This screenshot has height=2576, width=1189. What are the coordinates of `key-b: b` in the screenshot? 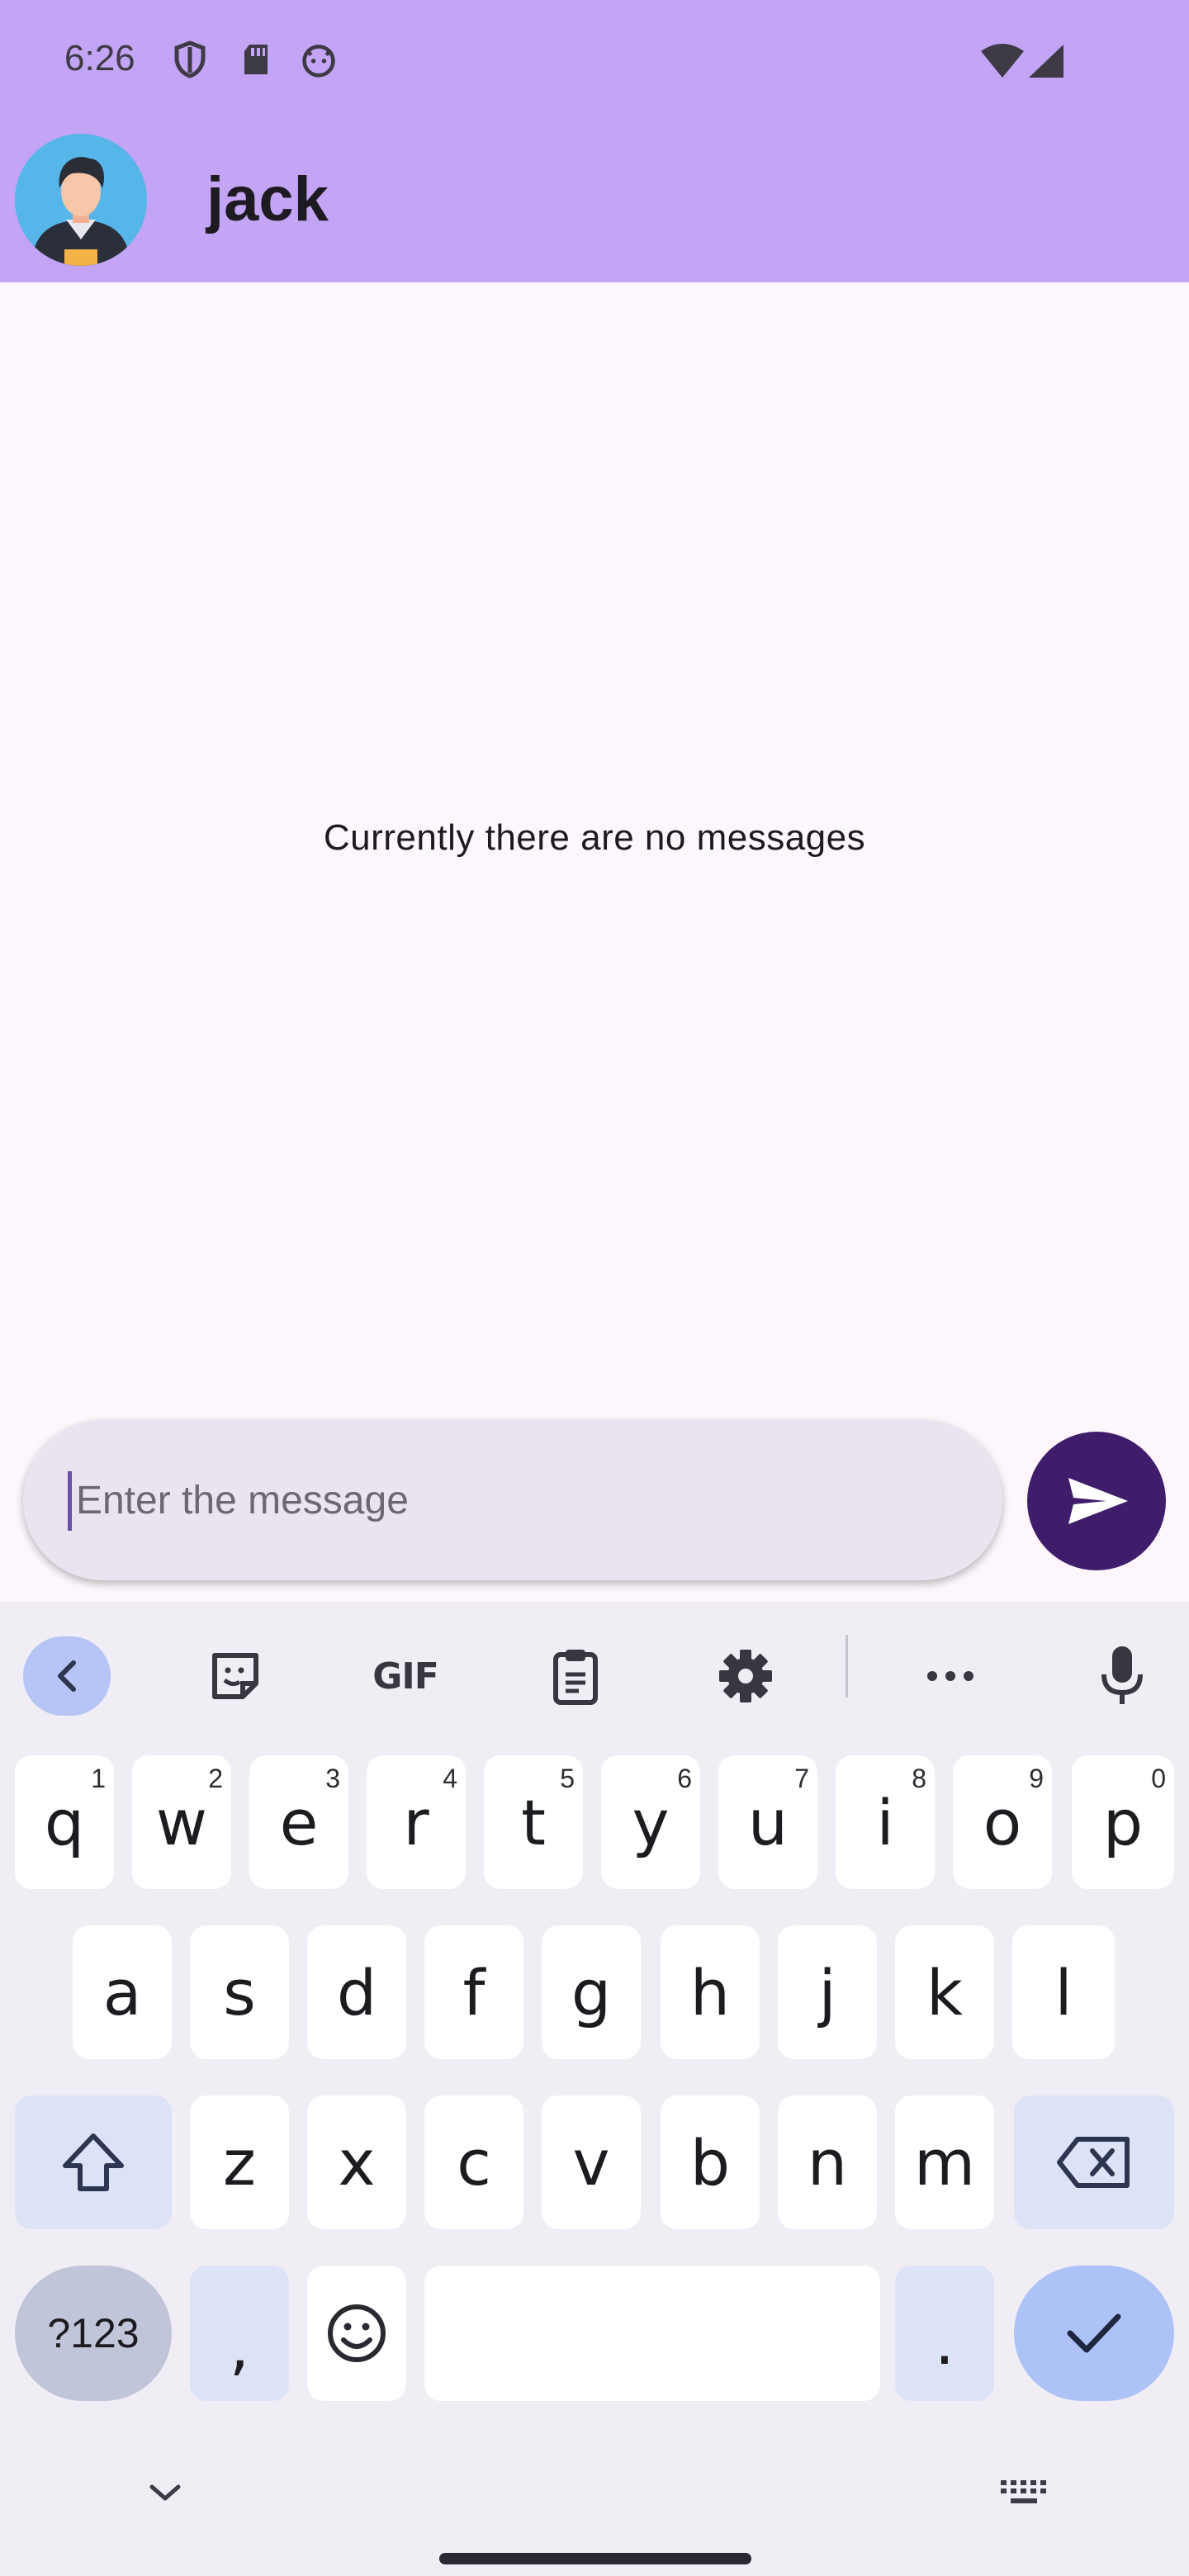 It's located at (710, 2162).